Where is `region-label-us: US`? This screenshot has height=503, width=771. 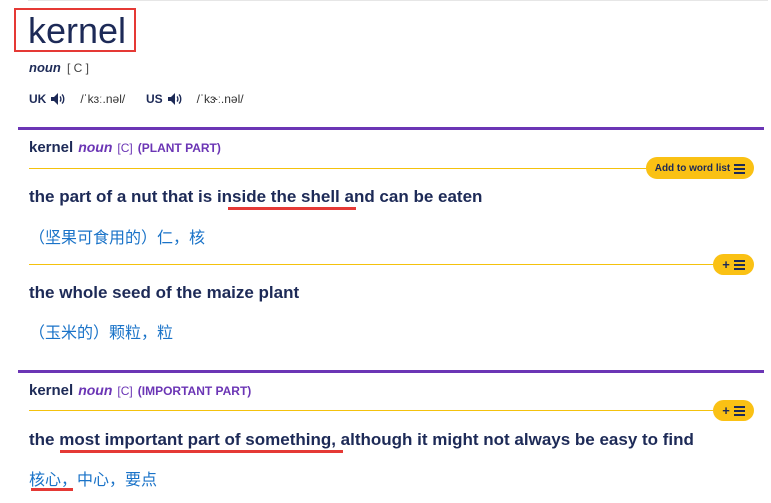
region-label-us: US is located at coordinates (154, 99).